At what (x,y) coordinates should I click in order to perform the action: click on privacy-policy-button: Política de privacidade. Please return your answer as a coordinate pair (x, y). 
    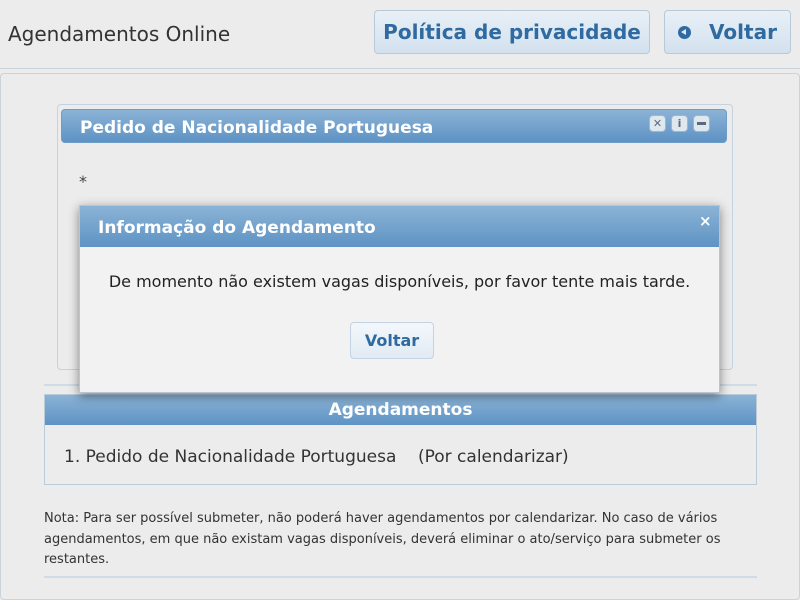
    Looking at the image, I should click on (512, 32).